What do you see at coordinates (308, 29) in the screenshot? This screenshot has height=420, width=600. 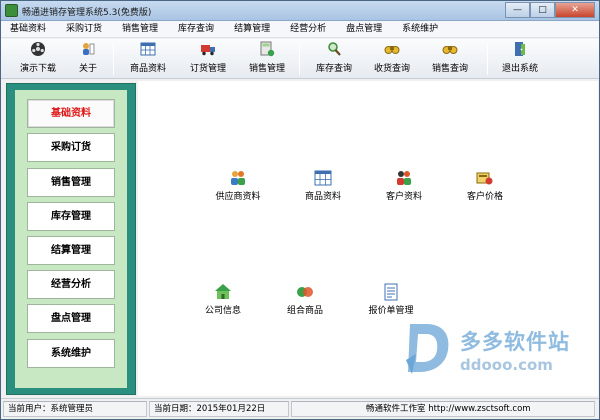 I see `menu-item-analysis: 经营分析` at bounding box center [308, 29].